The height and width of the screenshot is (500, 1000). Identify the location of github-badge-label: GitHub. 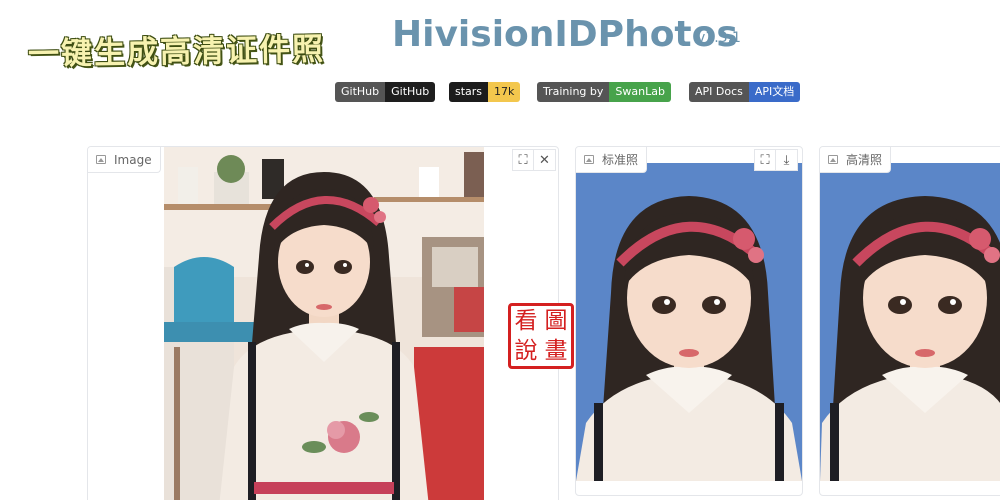
(360, 92).